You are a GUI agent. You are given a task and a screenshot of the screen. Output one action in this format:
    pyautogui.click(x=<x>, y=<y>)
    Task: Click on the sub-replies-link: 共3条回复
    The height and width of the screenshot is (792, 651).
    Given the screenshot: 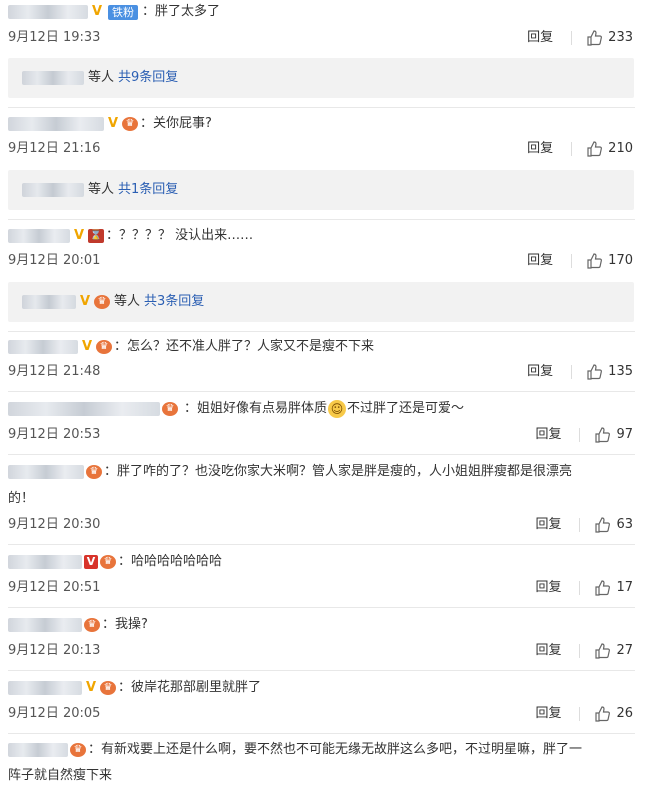 What is the action you would take?
    pyautogui.click(x=174, y=302)
    